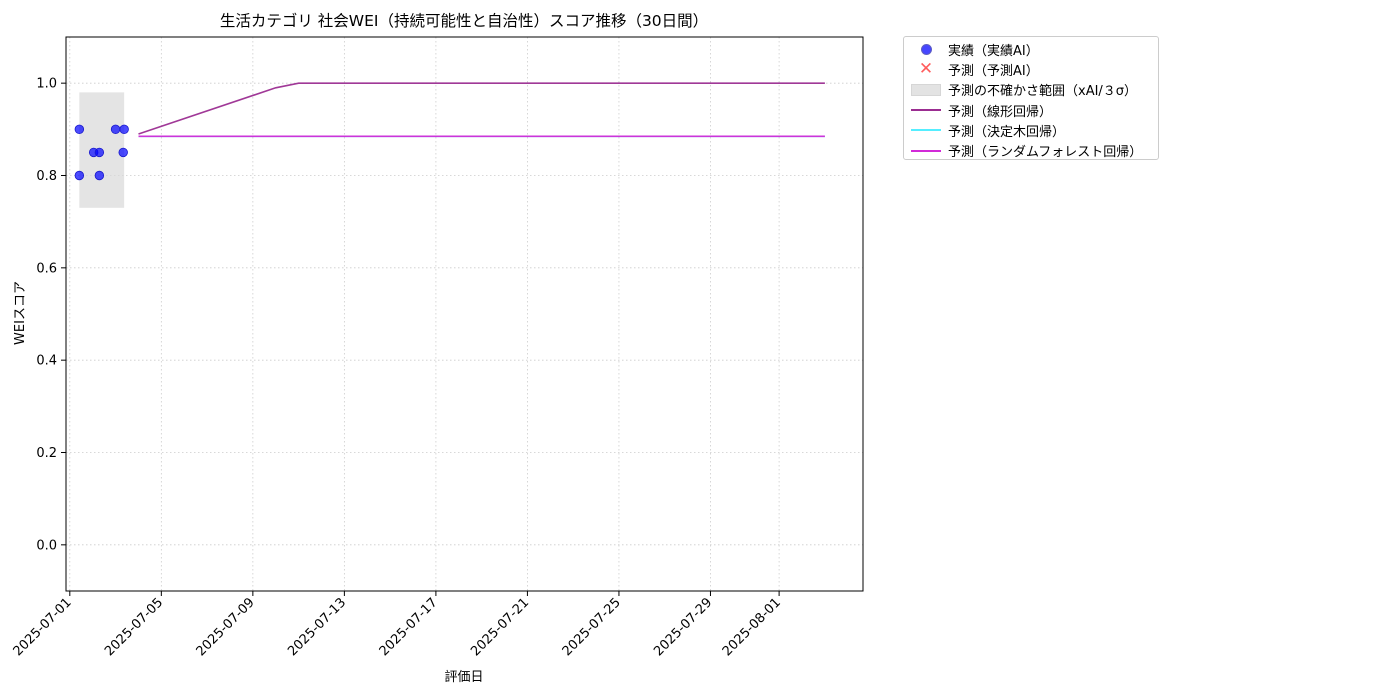 The height and width of the screenshot is (700, 1400). I want to click on legend-swatch-tree, so click(926, 130).